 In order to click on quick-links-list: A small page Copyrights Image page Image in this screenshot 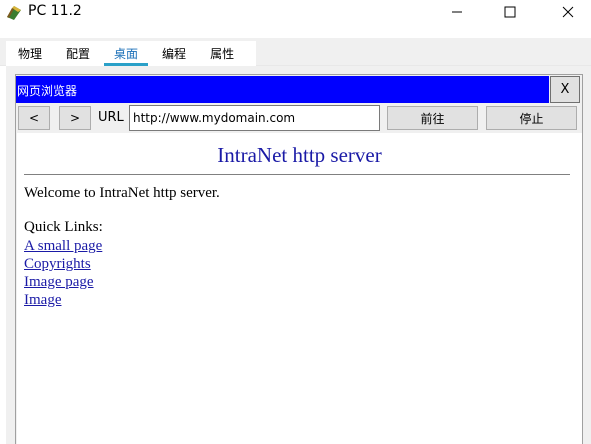, I will do `click(63, 273)`.